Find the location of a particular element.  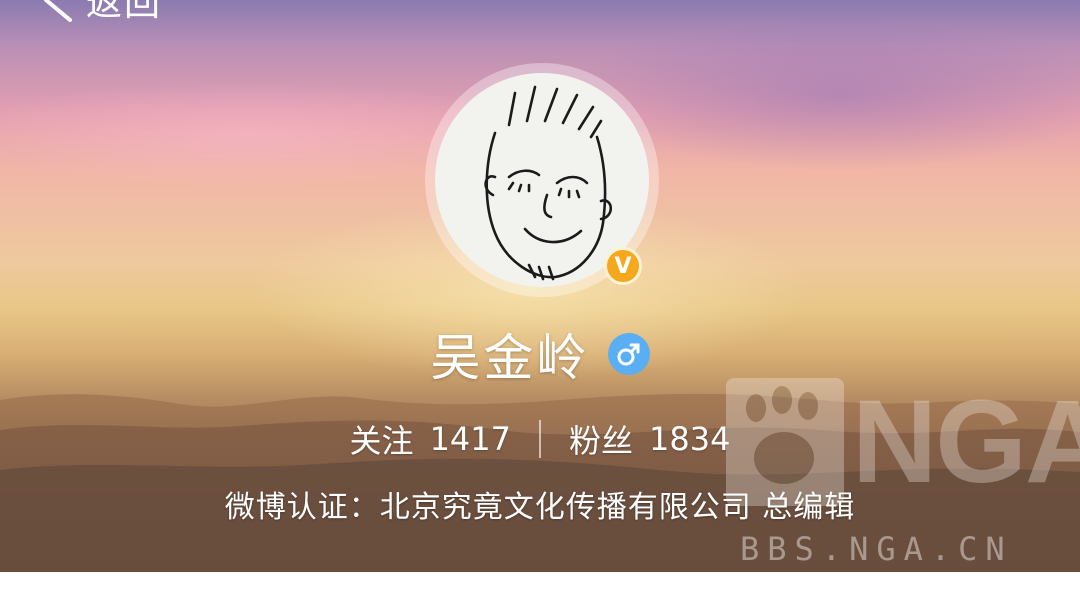

watermark-logo-text: NGA is located at coordinates (966, 442).